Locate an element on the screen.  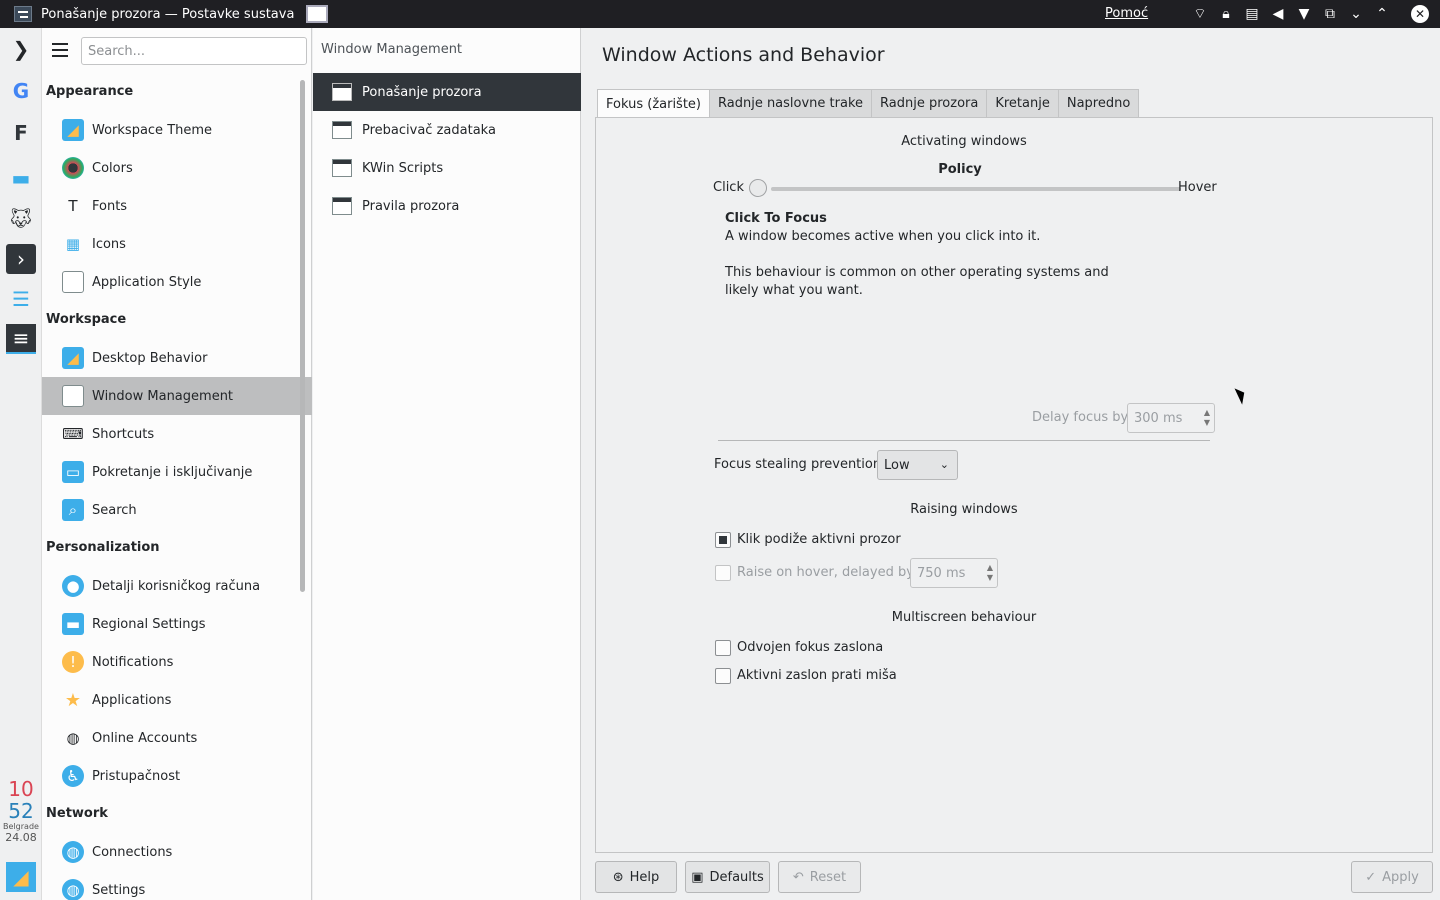
apply-button: ✓ Apply is located at coordinates (1392, 877).